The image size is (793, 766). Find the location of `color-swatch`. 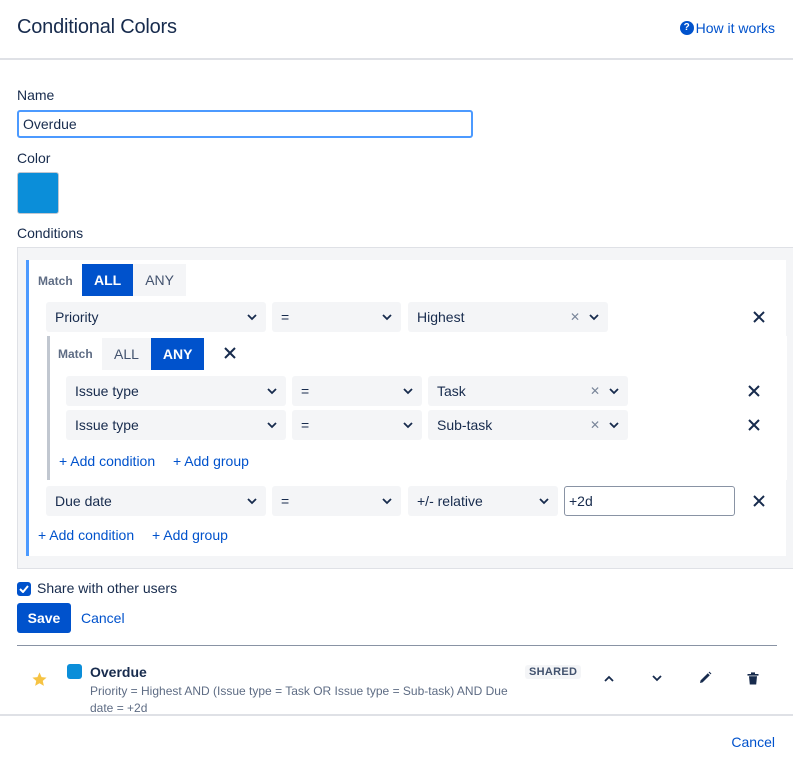

color-swatch is located at coordinates (38, 193).